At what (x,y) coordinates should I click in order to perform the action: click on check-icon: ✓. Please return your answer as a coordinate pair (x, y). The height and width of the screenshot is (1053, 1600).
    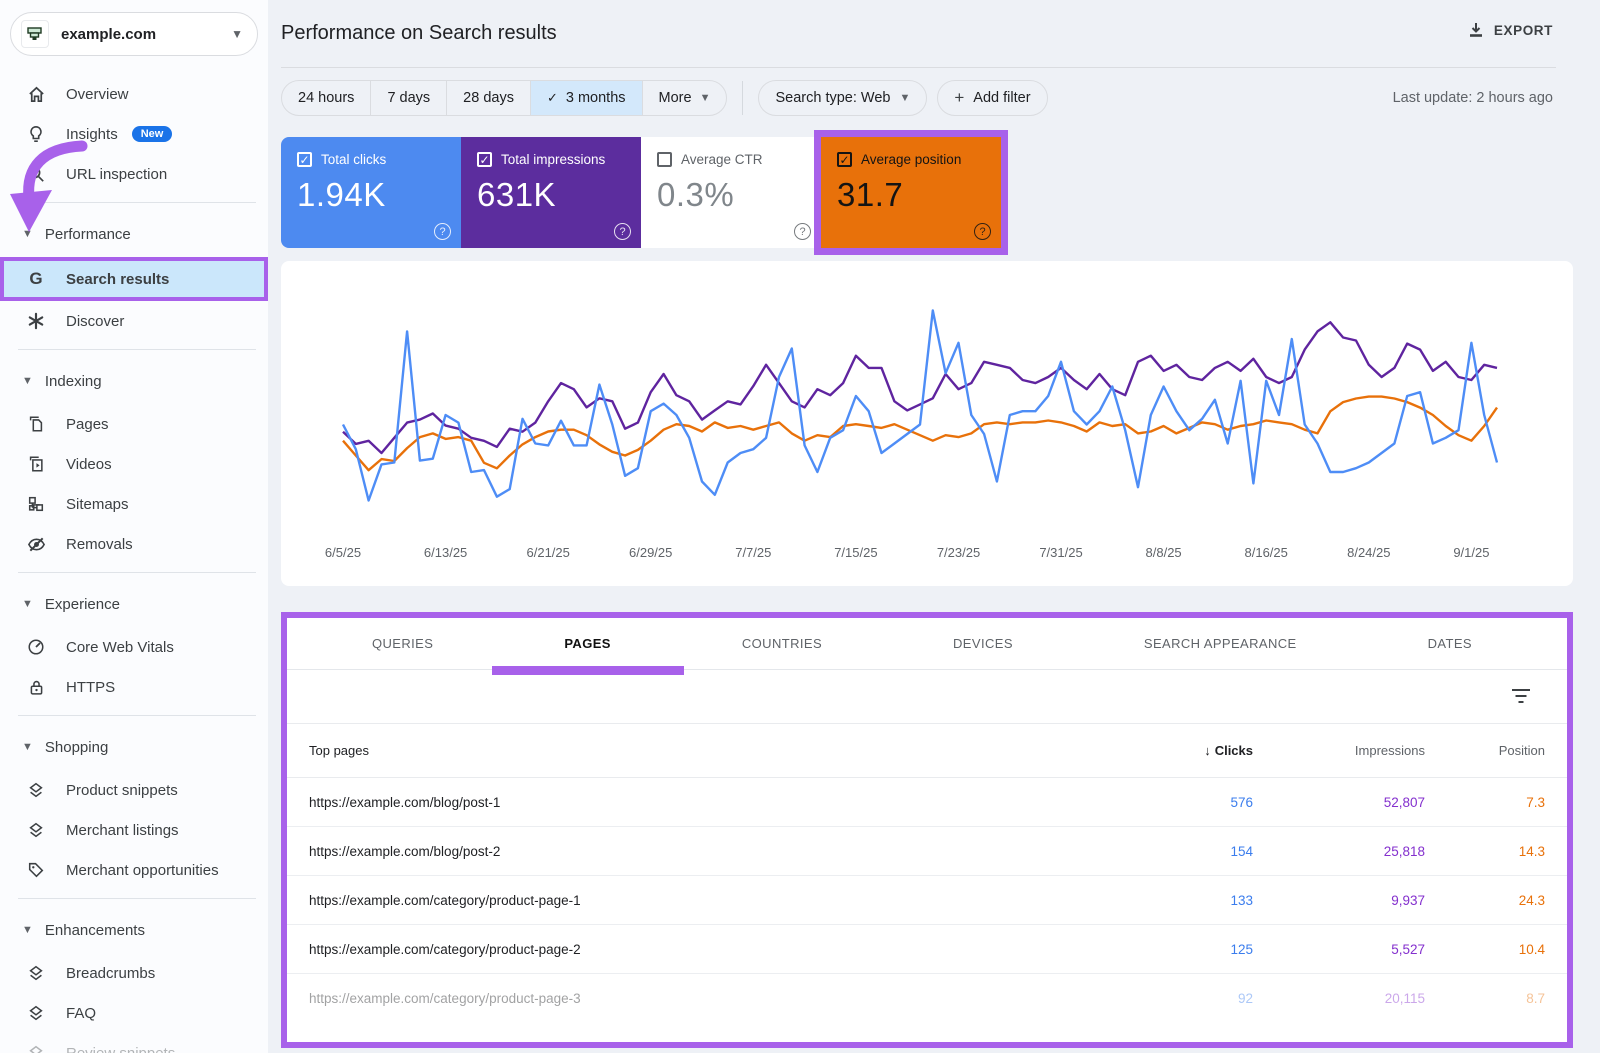
    Looking at the image, I should click on (552, 97).